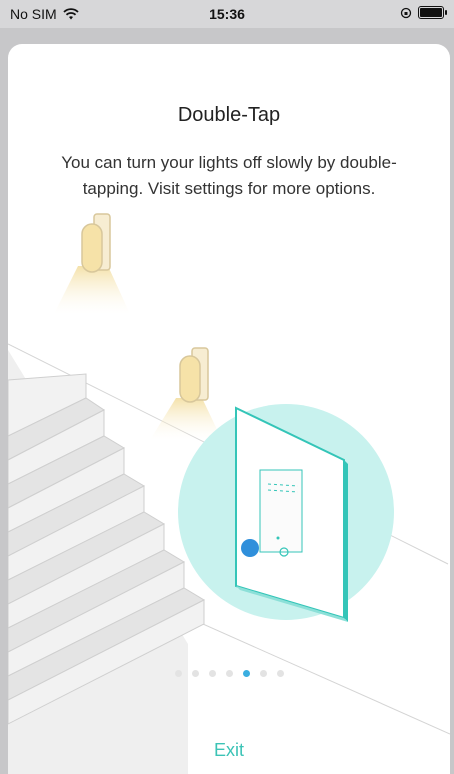 The width and height of the screenshot is (454, 774). I want to click on orientation-lock-icon, so click(406, 12).